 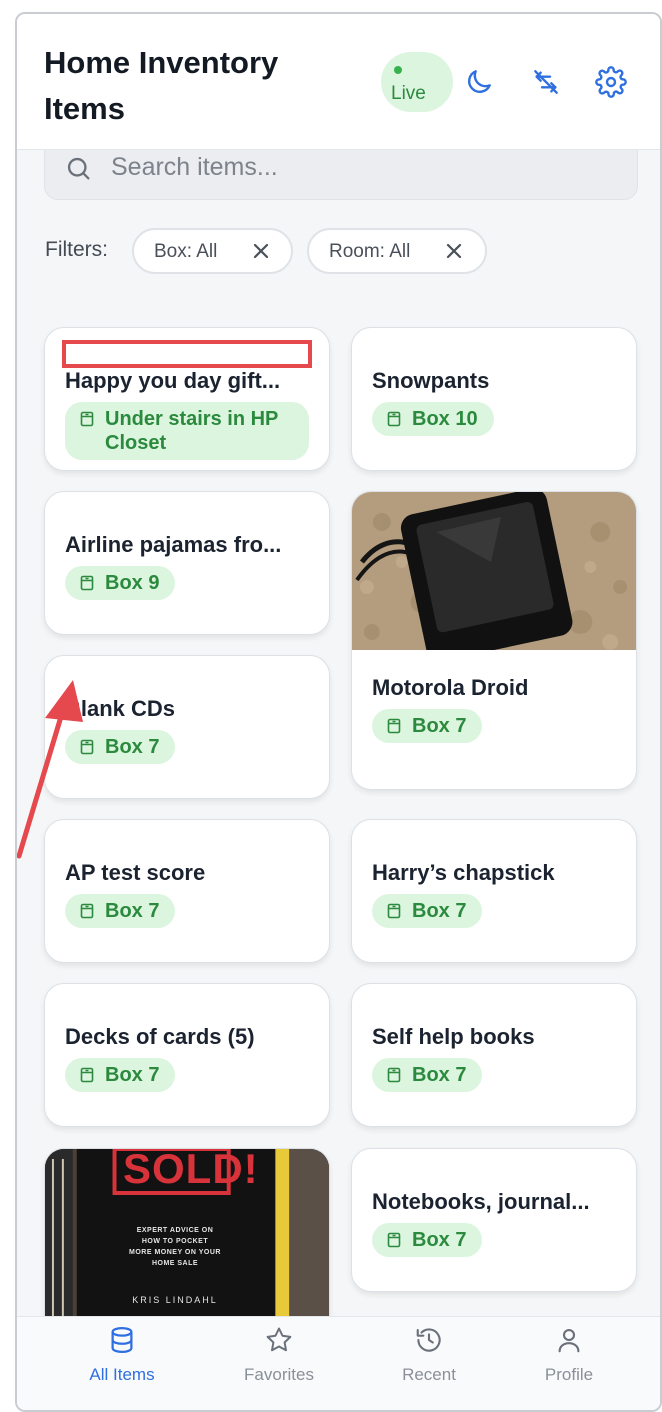 What do you see at coordinates (361, 167) in the screenshot?
I see `search-input` at bounding box center [361, 167].